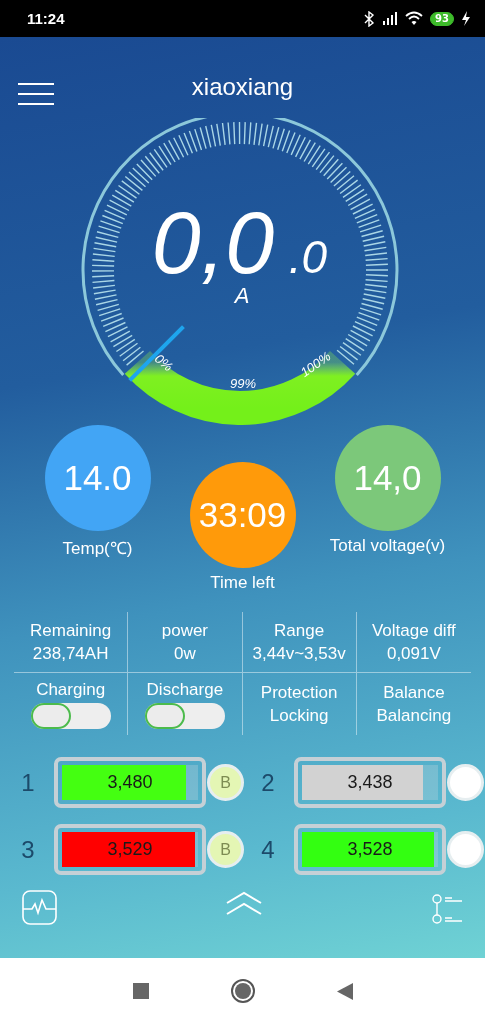  Describe the element at coordinates (242, 583) in the screenshot. I see `indicator-label: Time left` at that location.